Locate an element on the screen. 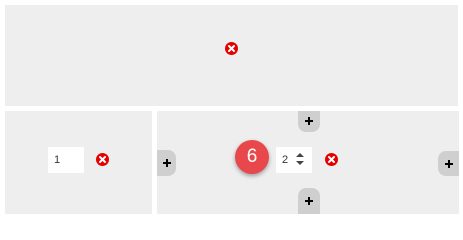 This screenshot has width=463, height=240. panel-left-remove-button is located at coordinates (102, 159).